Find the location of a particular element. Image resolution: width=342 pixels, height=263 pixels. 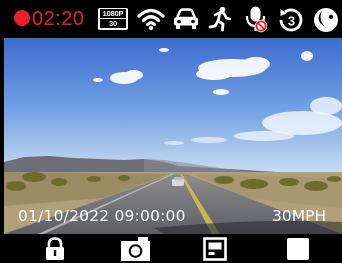

lock-icon is located at coordinates (55, 249).